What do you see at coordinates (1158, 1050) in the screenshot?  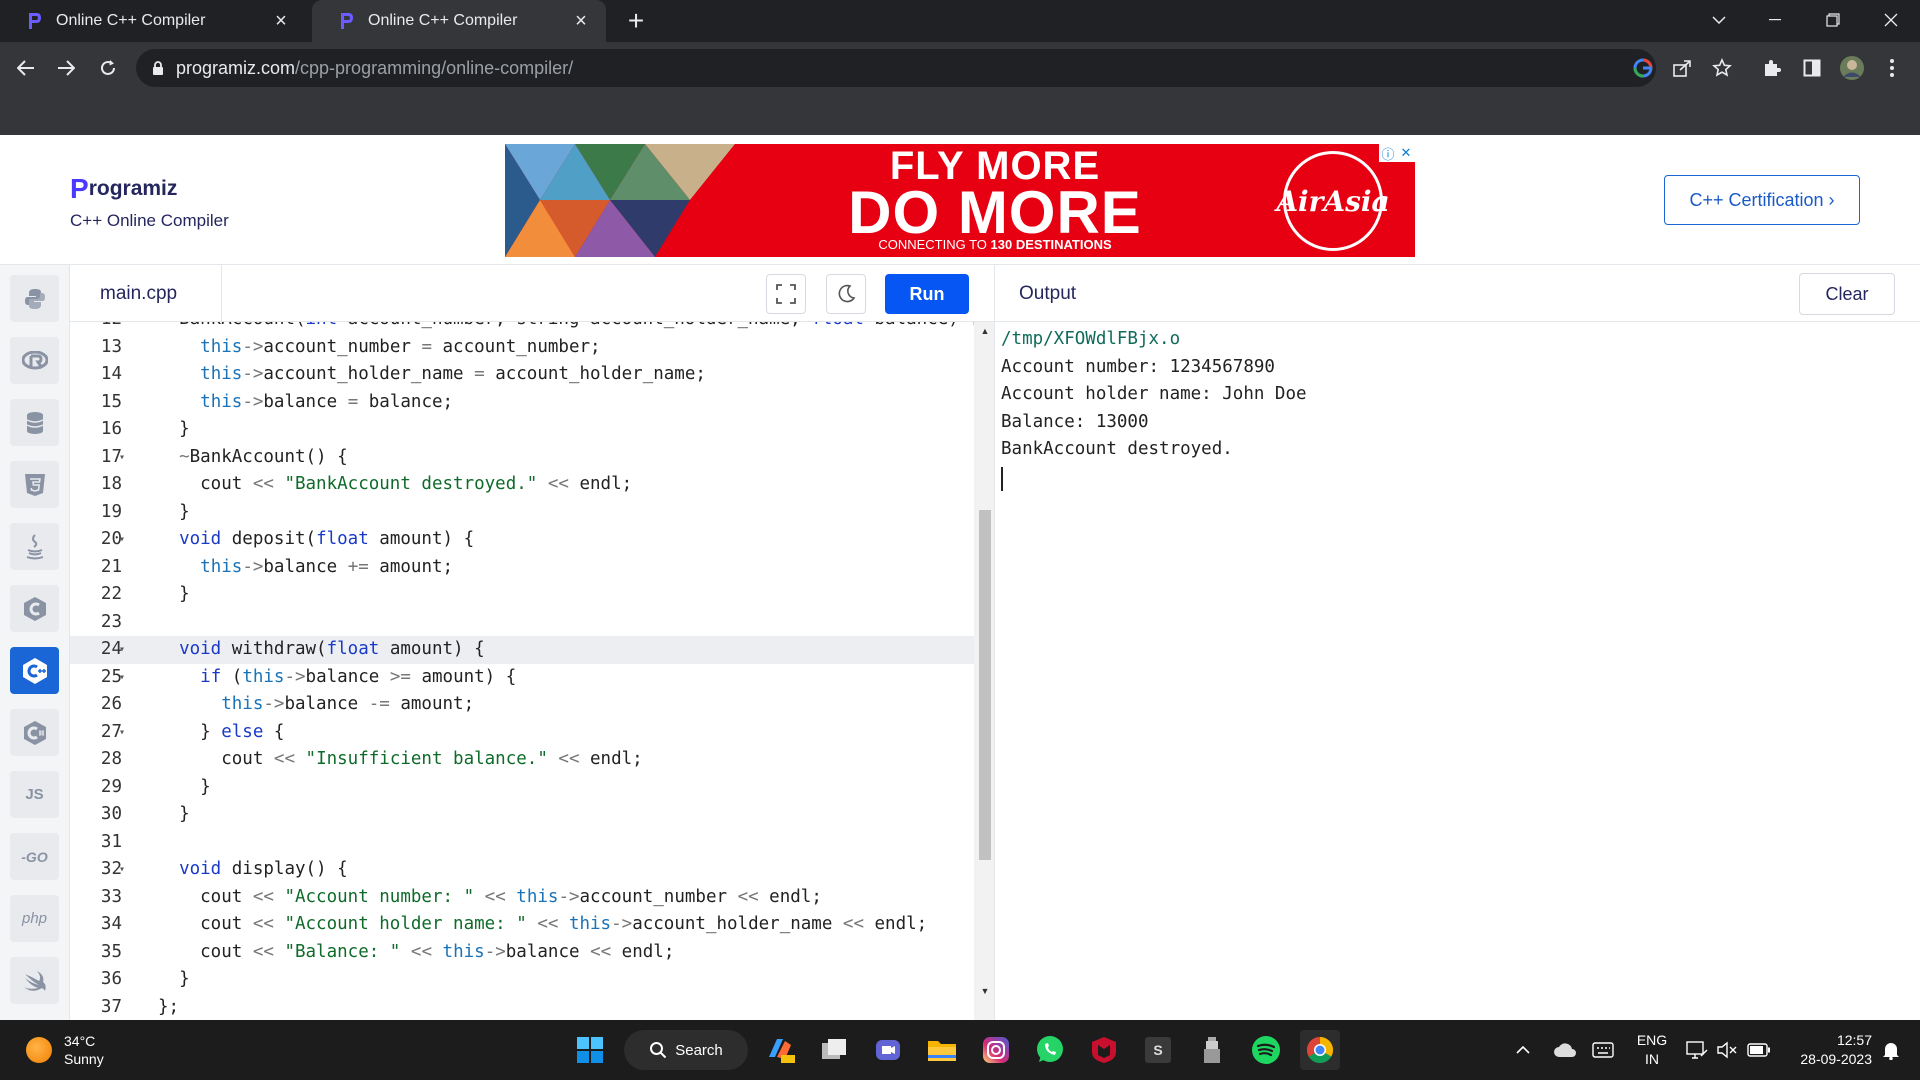 I see `s-app-icon: S` at bounding box center [1158, 1050].